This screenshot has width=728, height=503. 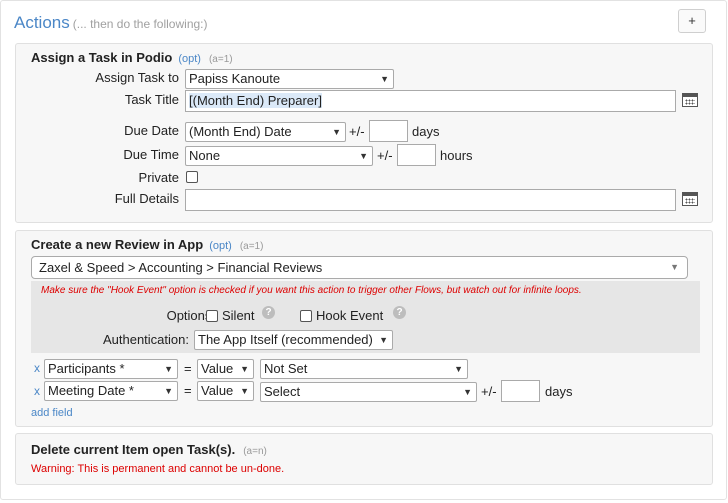 What do you see at coordinates (456, 155) in the screenshot?
I see `due-time-unit: hours` at bounding box center [456, 155].